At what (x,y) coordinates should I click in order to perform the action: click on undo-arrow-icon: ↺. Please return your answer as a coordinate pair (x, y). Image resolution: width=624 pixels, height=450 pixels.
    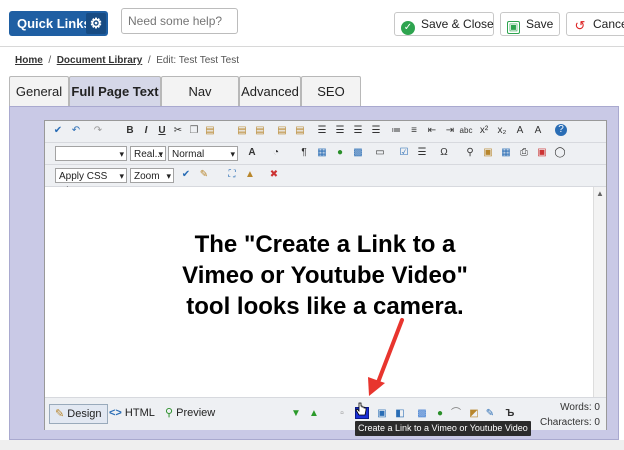
    Looking at the image, I should click on (580, 25).